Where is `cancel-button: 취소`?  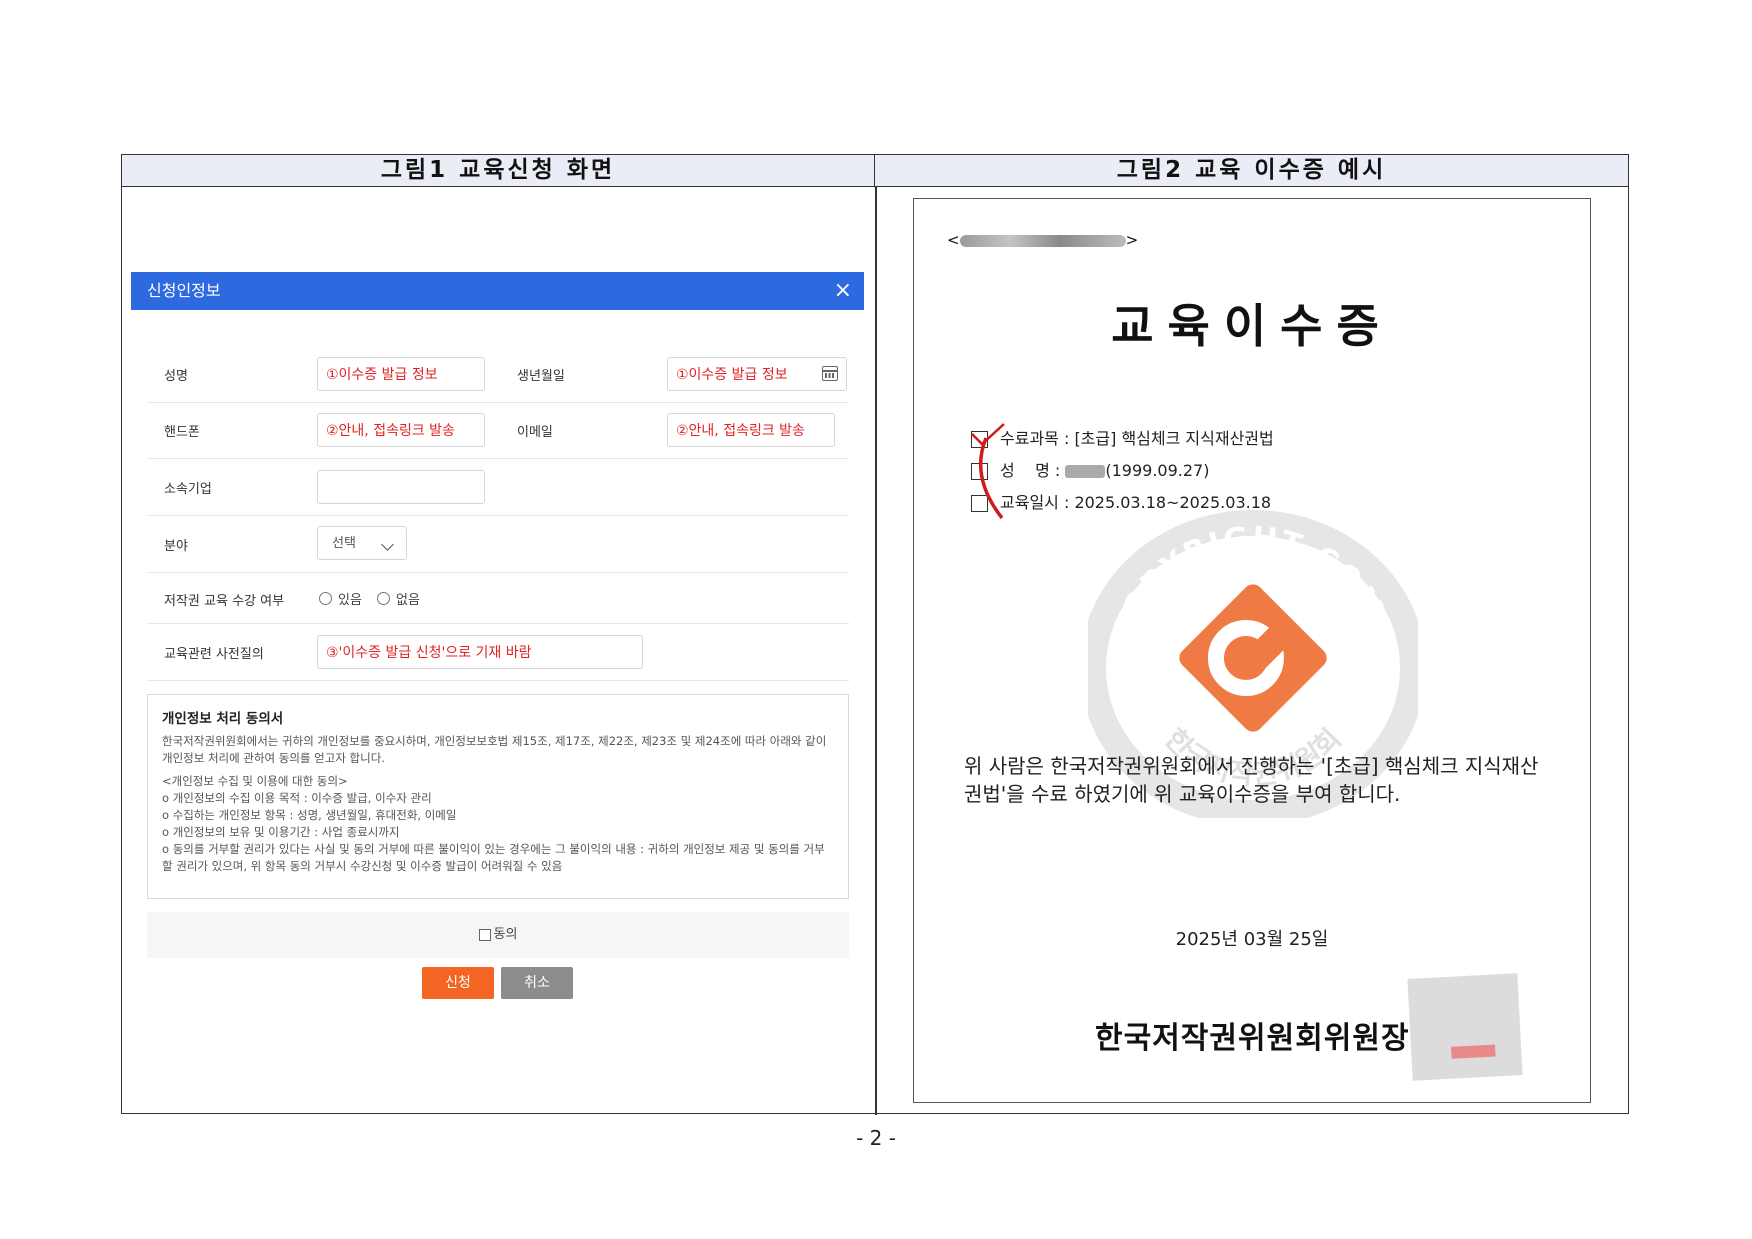 cancel-button: 취소 is located at coordinates (537, 983).